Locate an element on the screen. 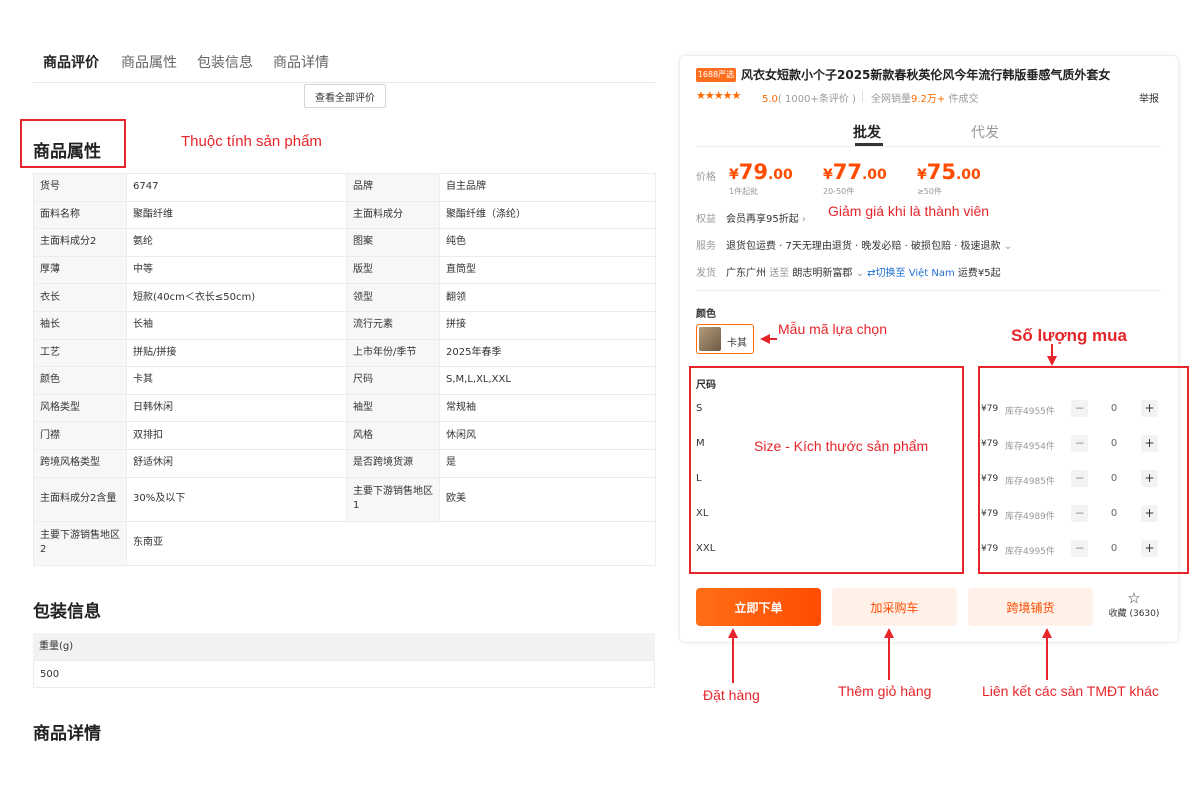  report-link: 举报 is located at coordinates (1149, 97).